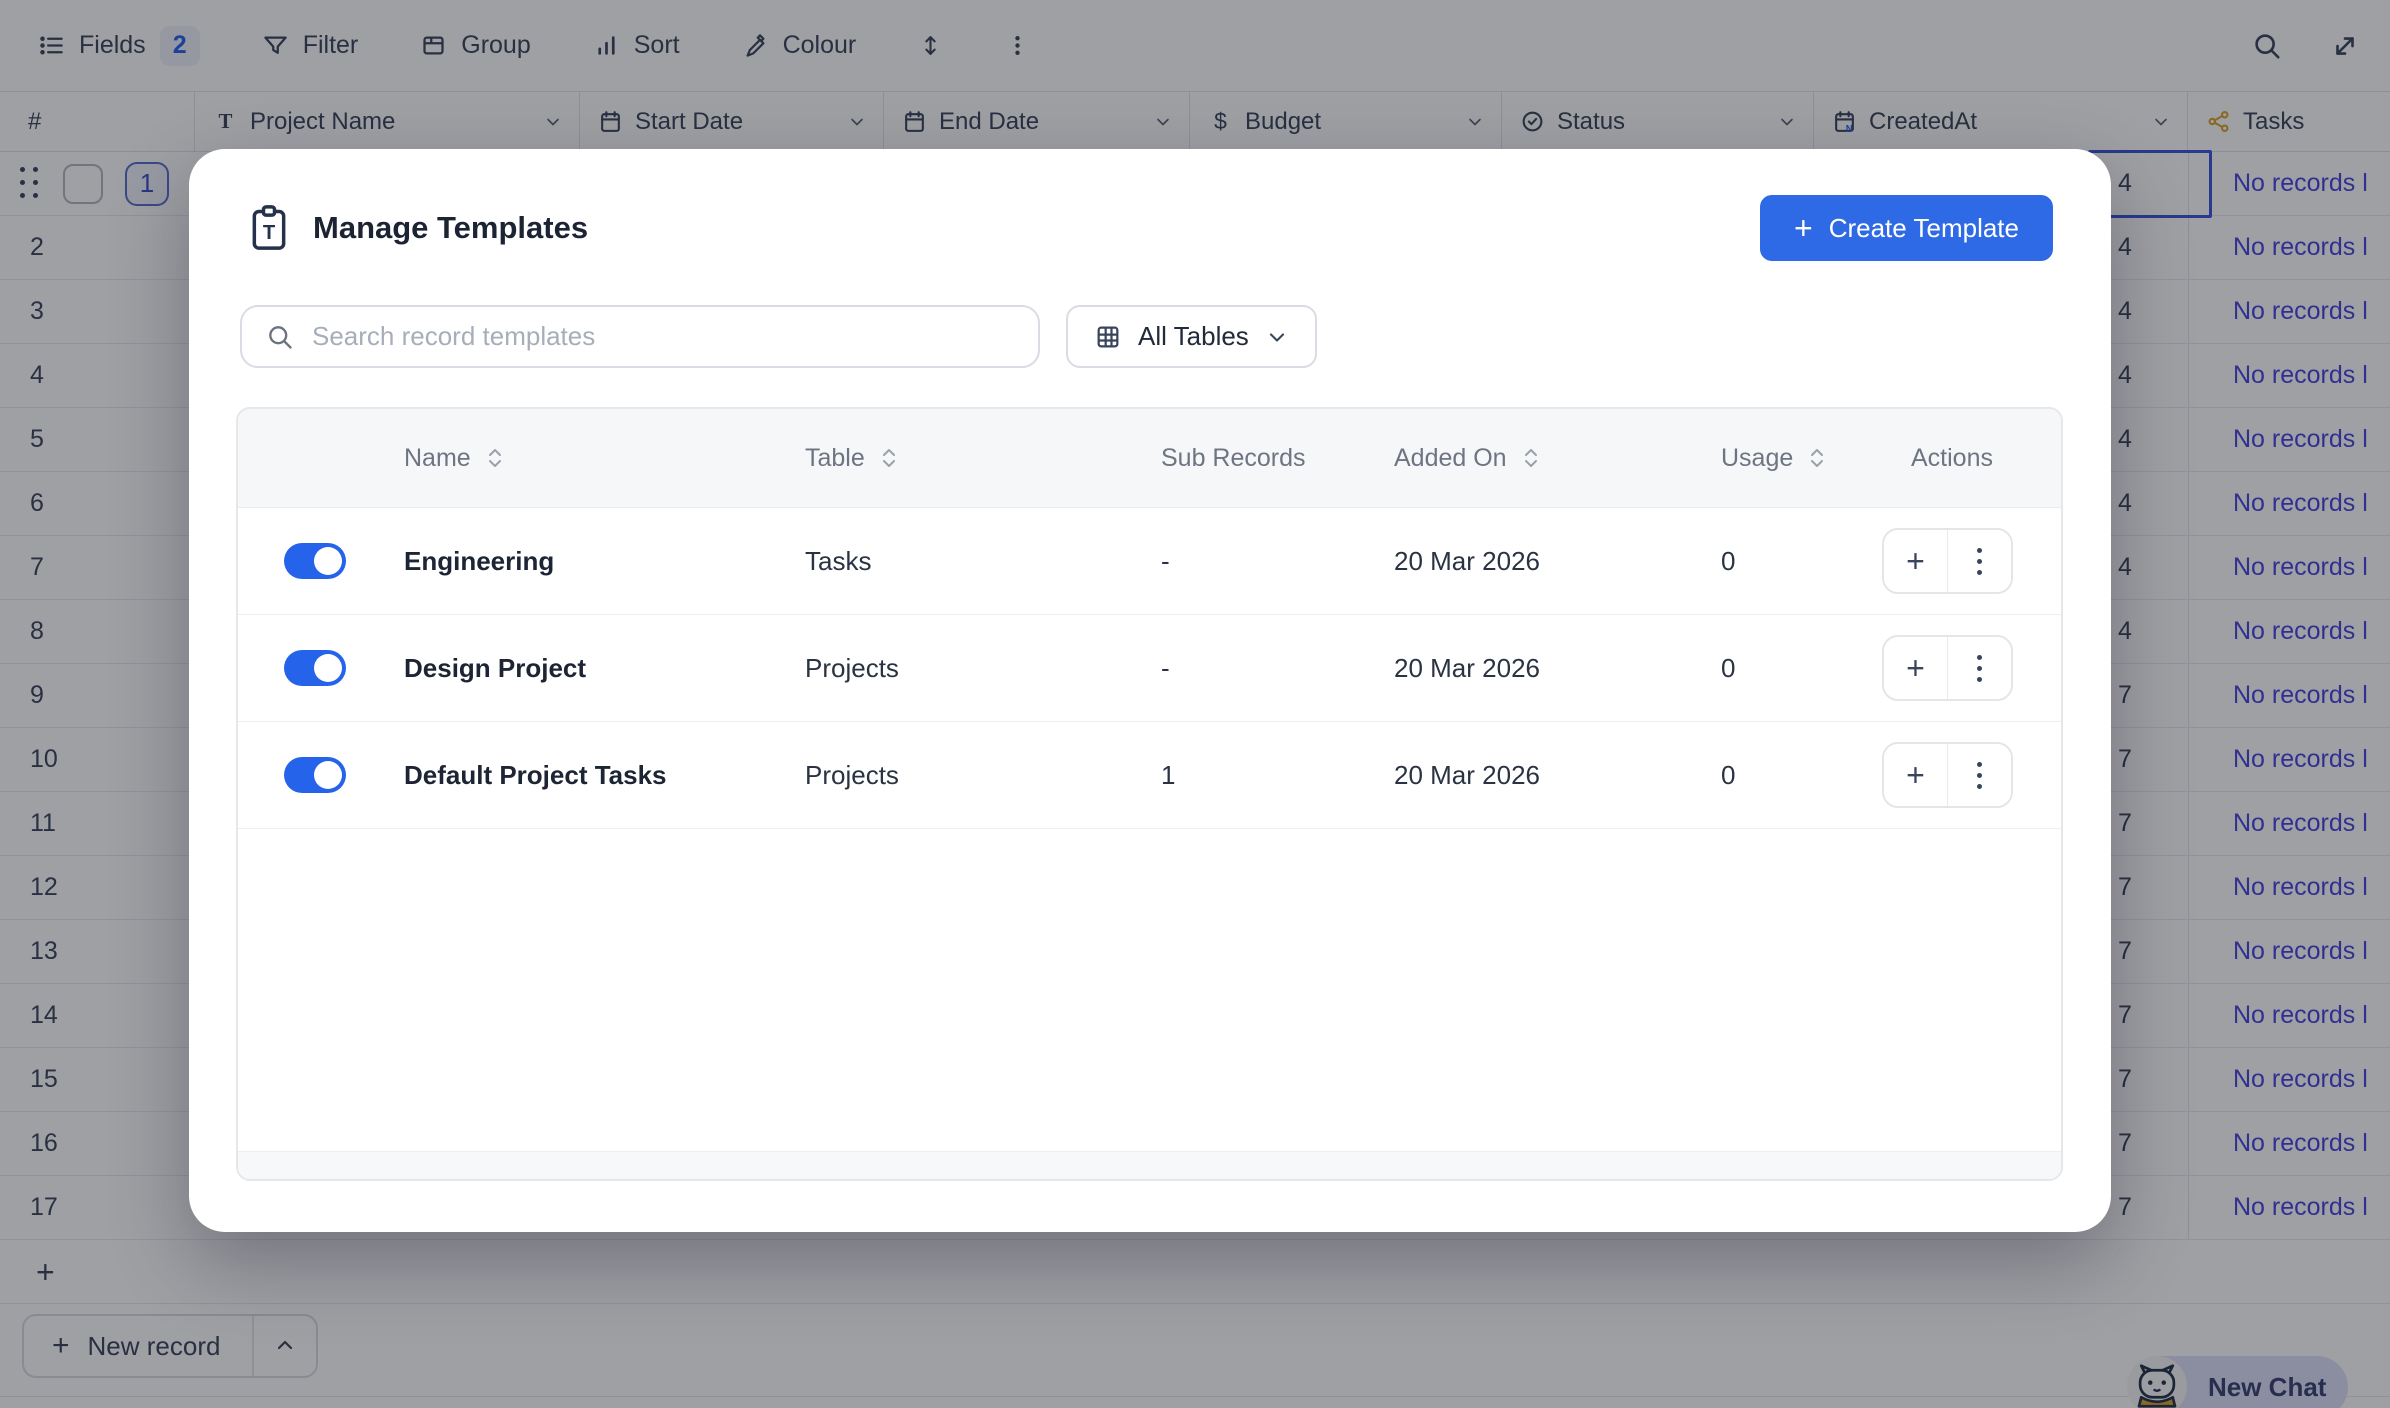 The width and height of the screenshot is (2390, 1408). What do you see at coordinates (1923, 227) in the screenshot?
I see `create-template-label: Create Template` at bounding box center [1923, 227].